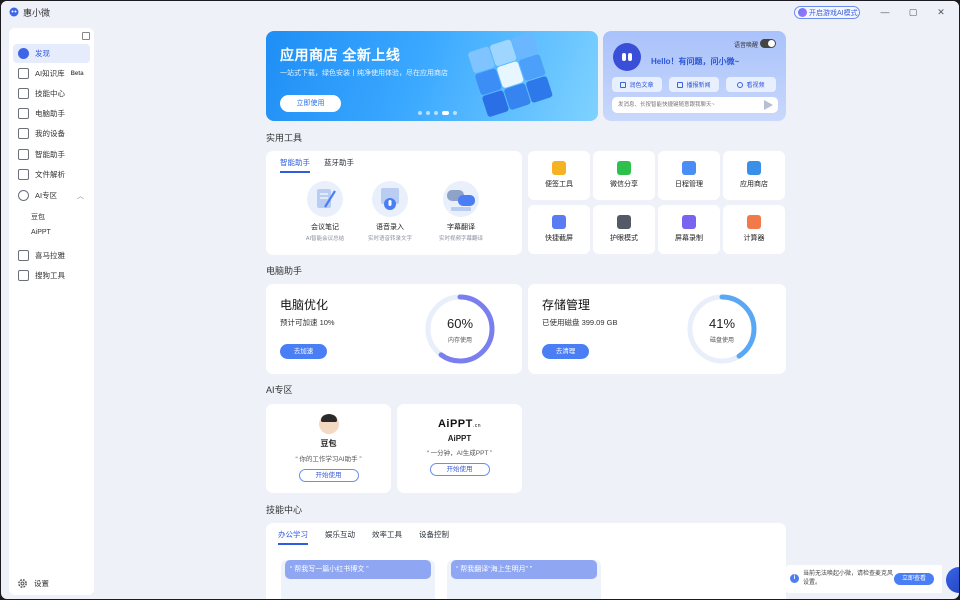 The width and height of the screenshot is (960, 600). What do you see at coordinates (41, 232) in the screenshot?
I see `sidebar-subitem-aippt: AiPPT` at bounding box center [41, 232].